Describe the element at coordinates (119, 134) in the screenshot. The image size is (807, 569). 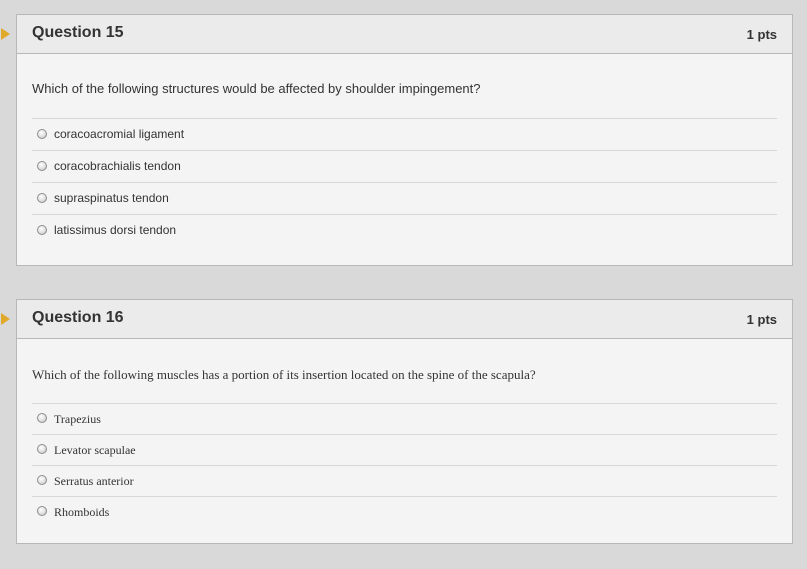
I see `answer-label: coracoacromial ligament` at that location.